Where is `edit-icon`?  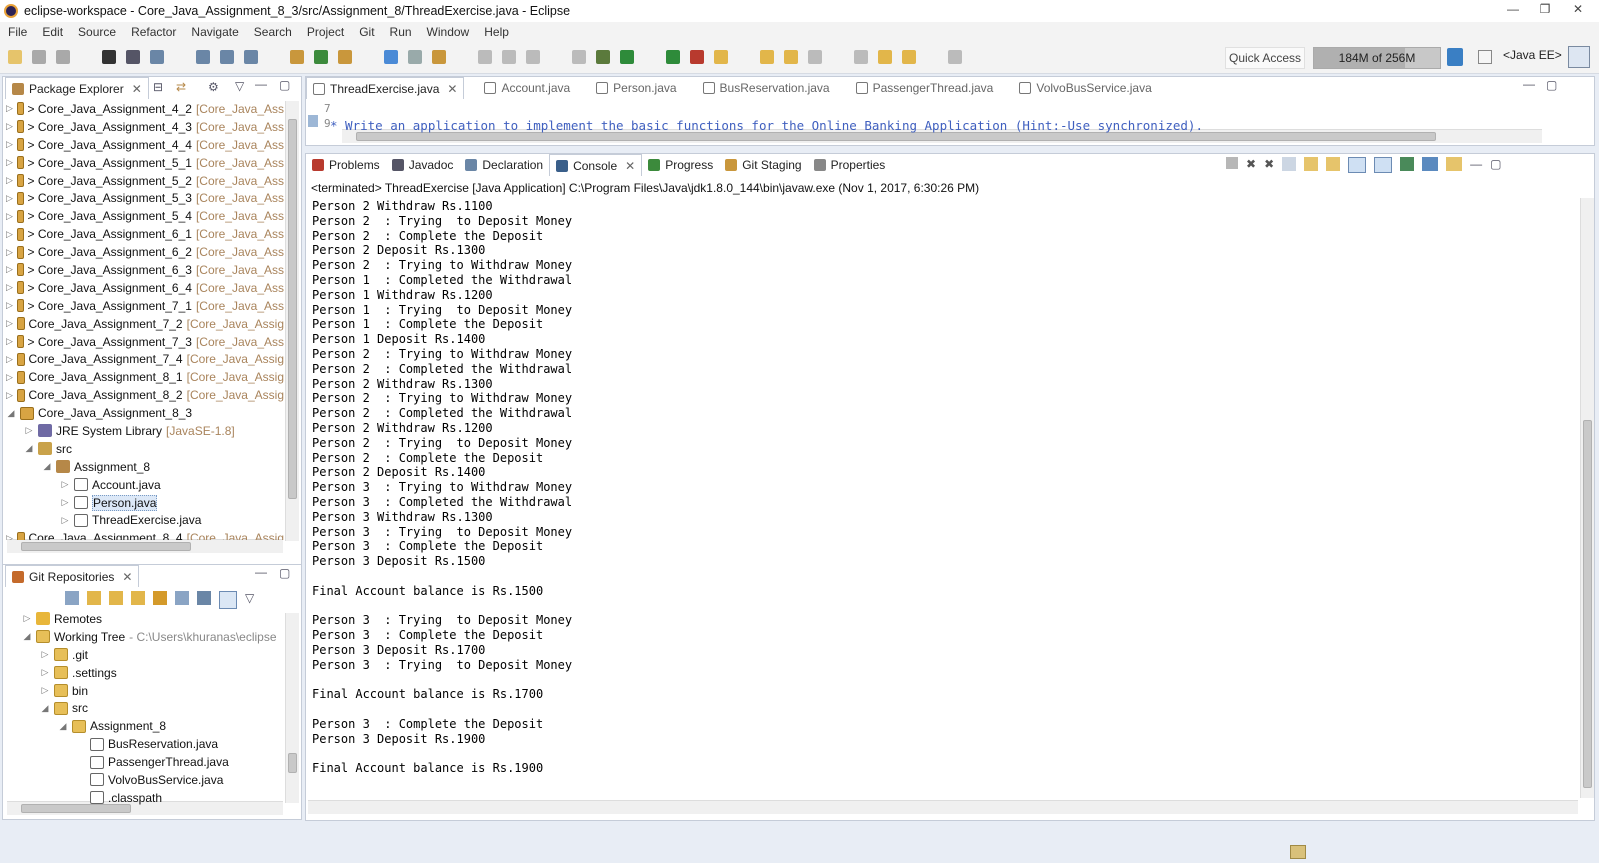
edit-icon is located at coordinates (485, 57).